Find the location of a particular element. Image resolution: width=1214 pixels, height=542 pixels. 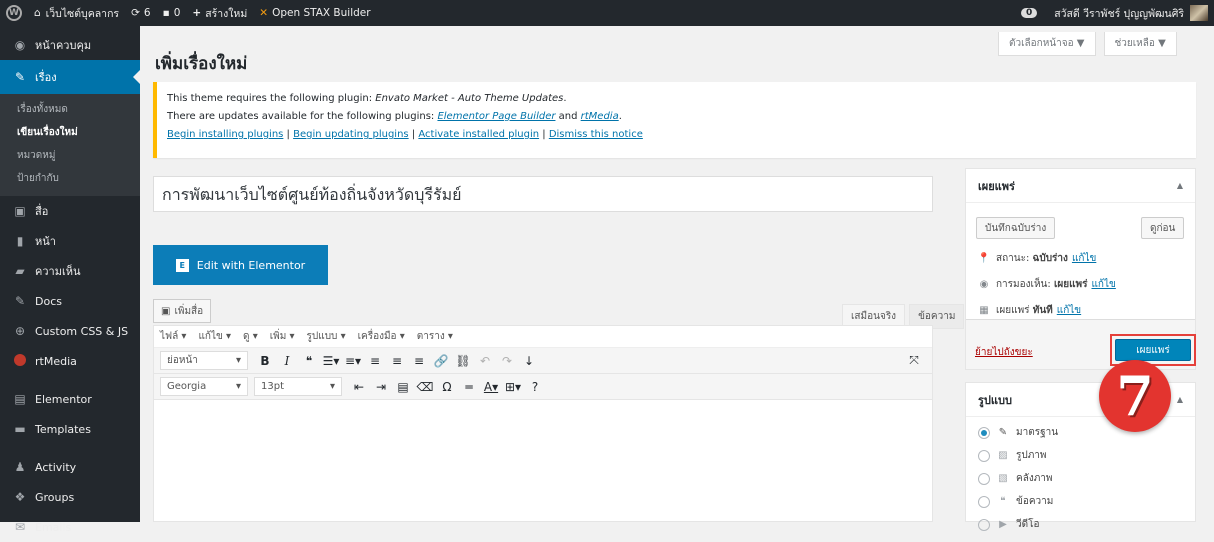

format-option-video: ▶ วีดีโอ is located at coordinates (1080, 524).